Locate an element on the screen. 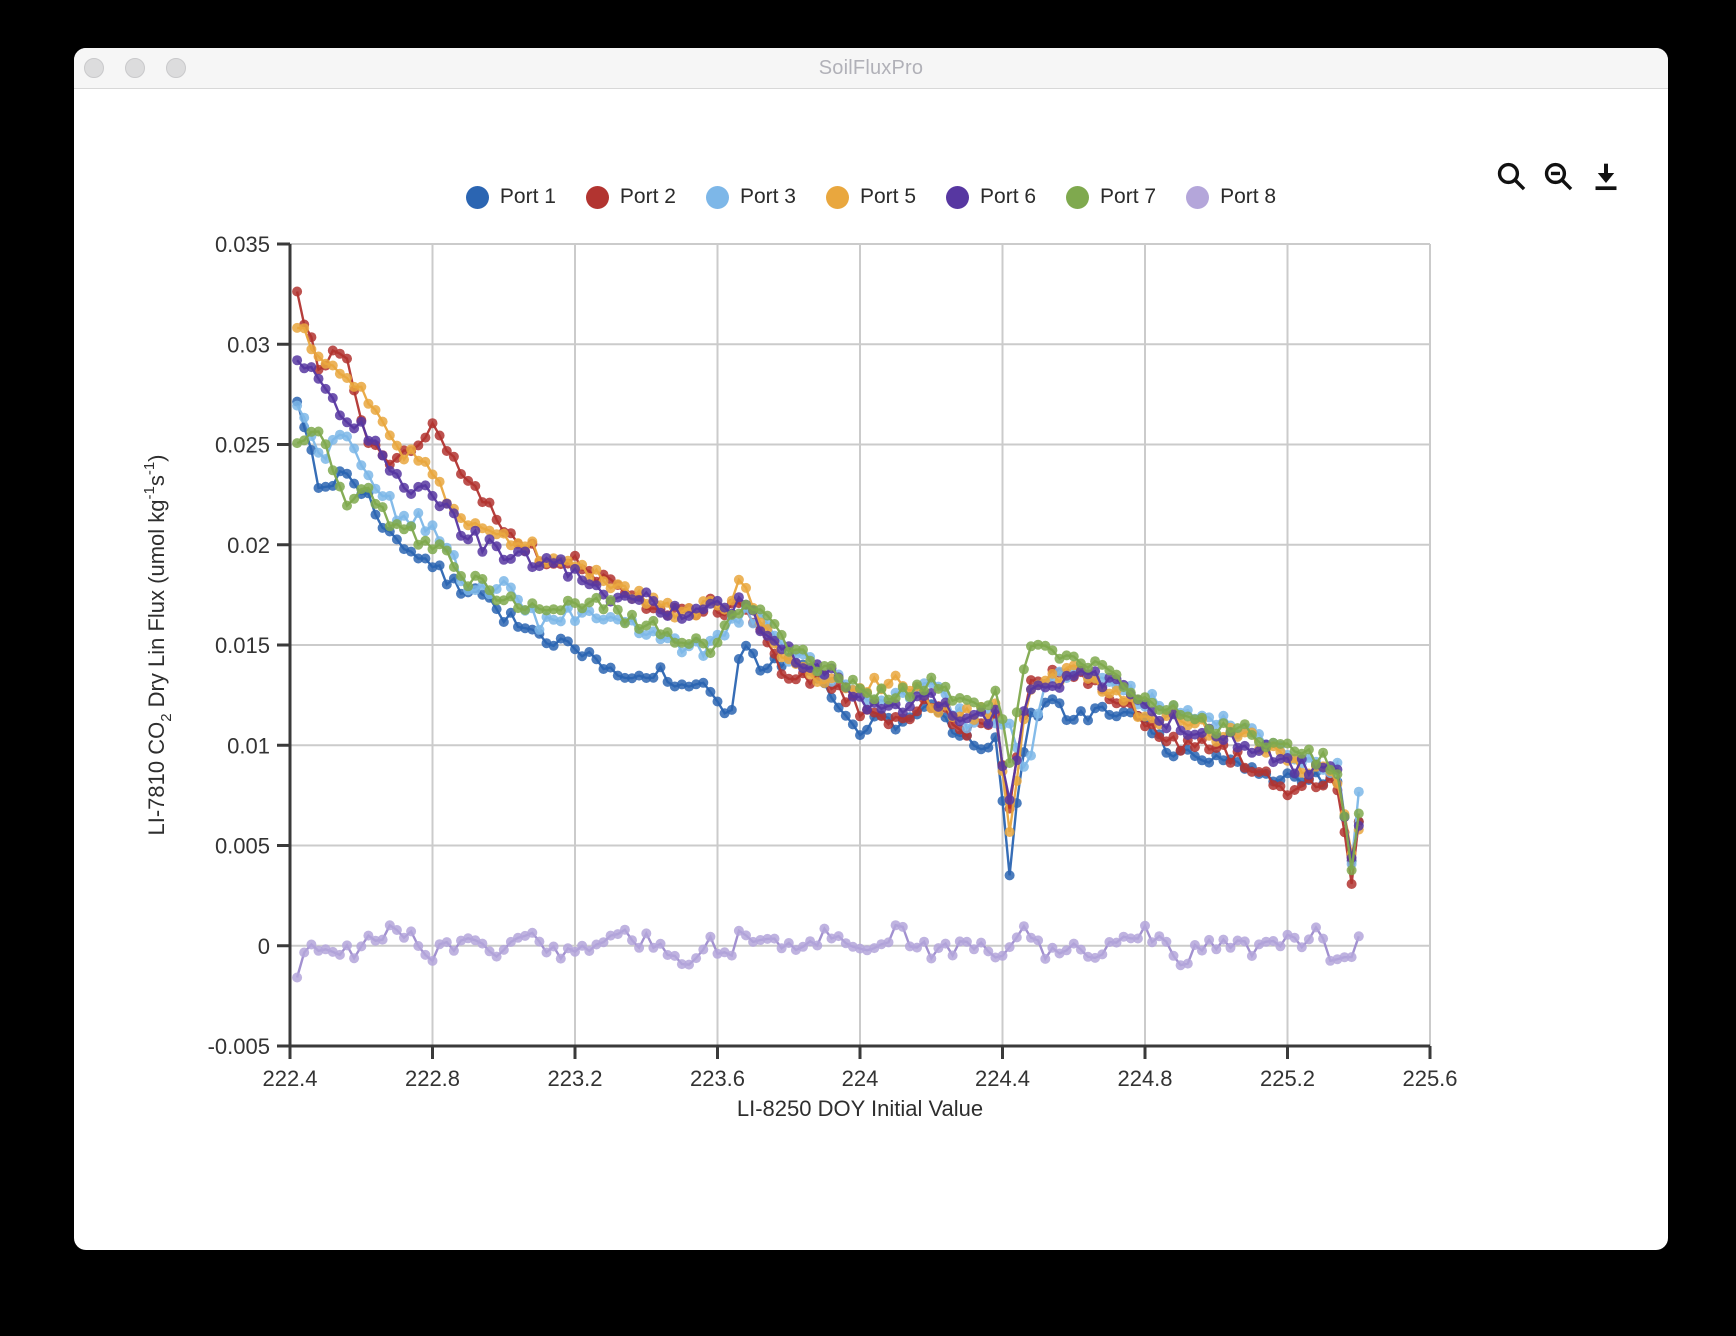  svg-text: 222.8 is located at coordinates (432, 1078).